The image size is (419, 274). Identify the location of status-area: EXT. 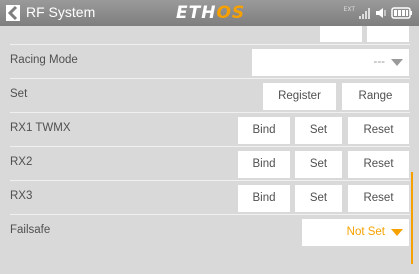
(378, 13).